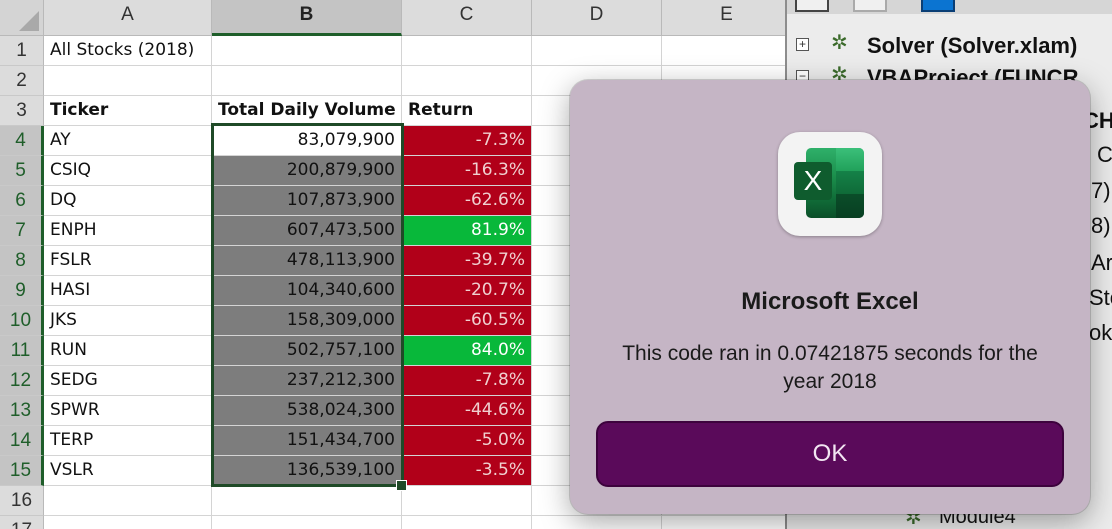 The width and height of the screenshot is (1112, 529). Describe the element at coordinates (22, 18) in the screenshot. I see `select-all-corner` at that location.